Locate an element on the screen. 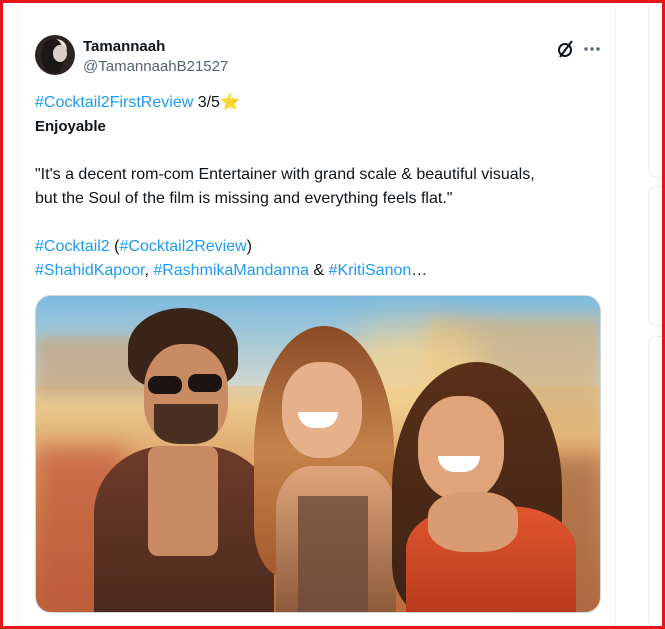 This screenshot has width=665, height=629. avatar is located at coordinates (55, 55).